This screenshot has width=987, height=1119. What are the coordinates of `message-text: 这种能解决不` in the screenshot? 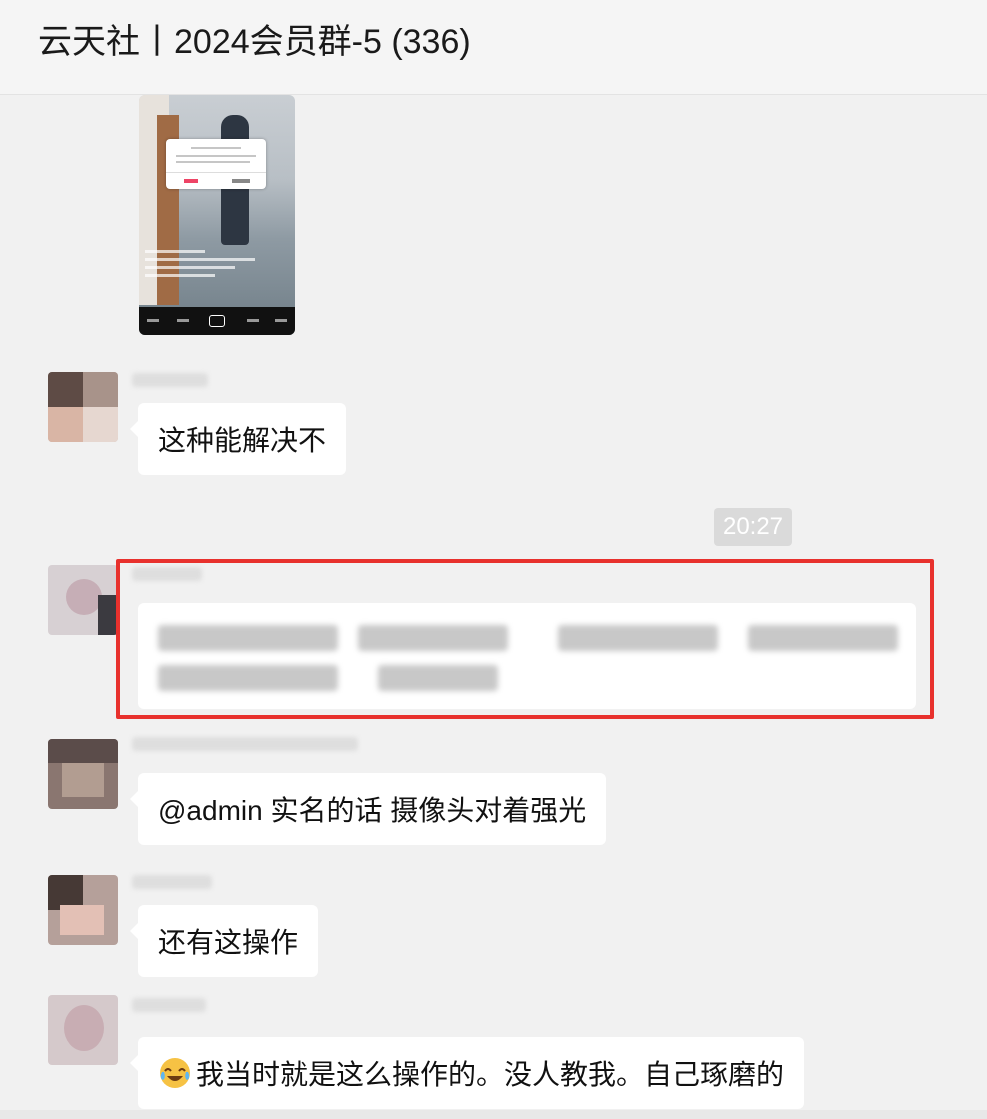 It's located at (242, 440).